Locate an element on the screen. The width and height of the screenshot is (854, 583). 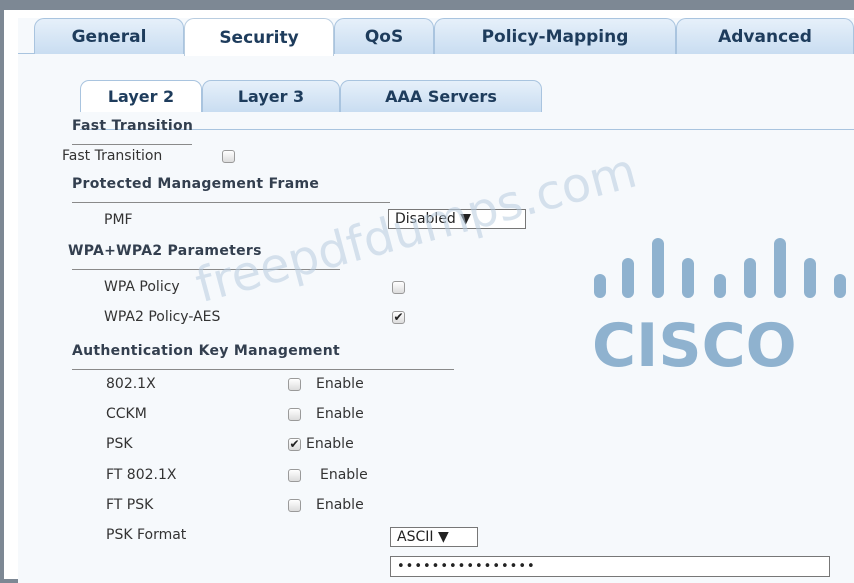
psk-password-value: •••••••••••••••• is located at coordinates (466, 566).